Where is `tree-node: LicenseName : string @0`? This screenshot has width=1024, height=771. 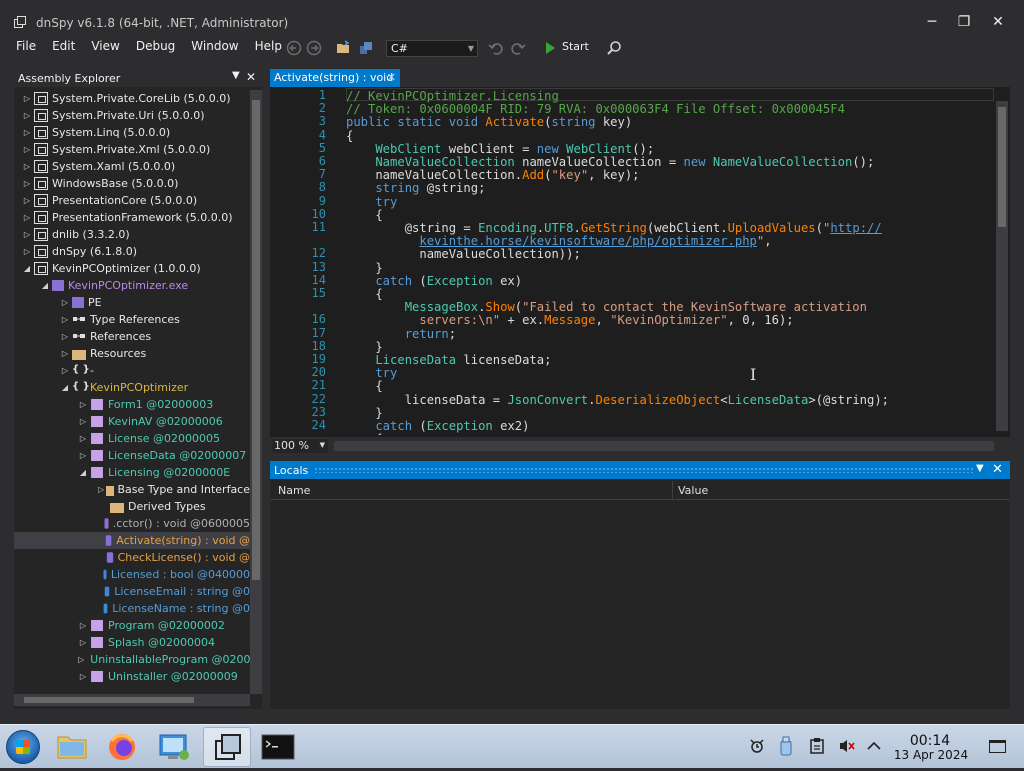 tree-node: LicenseName : string @0 is located at coordinates (132, 608).